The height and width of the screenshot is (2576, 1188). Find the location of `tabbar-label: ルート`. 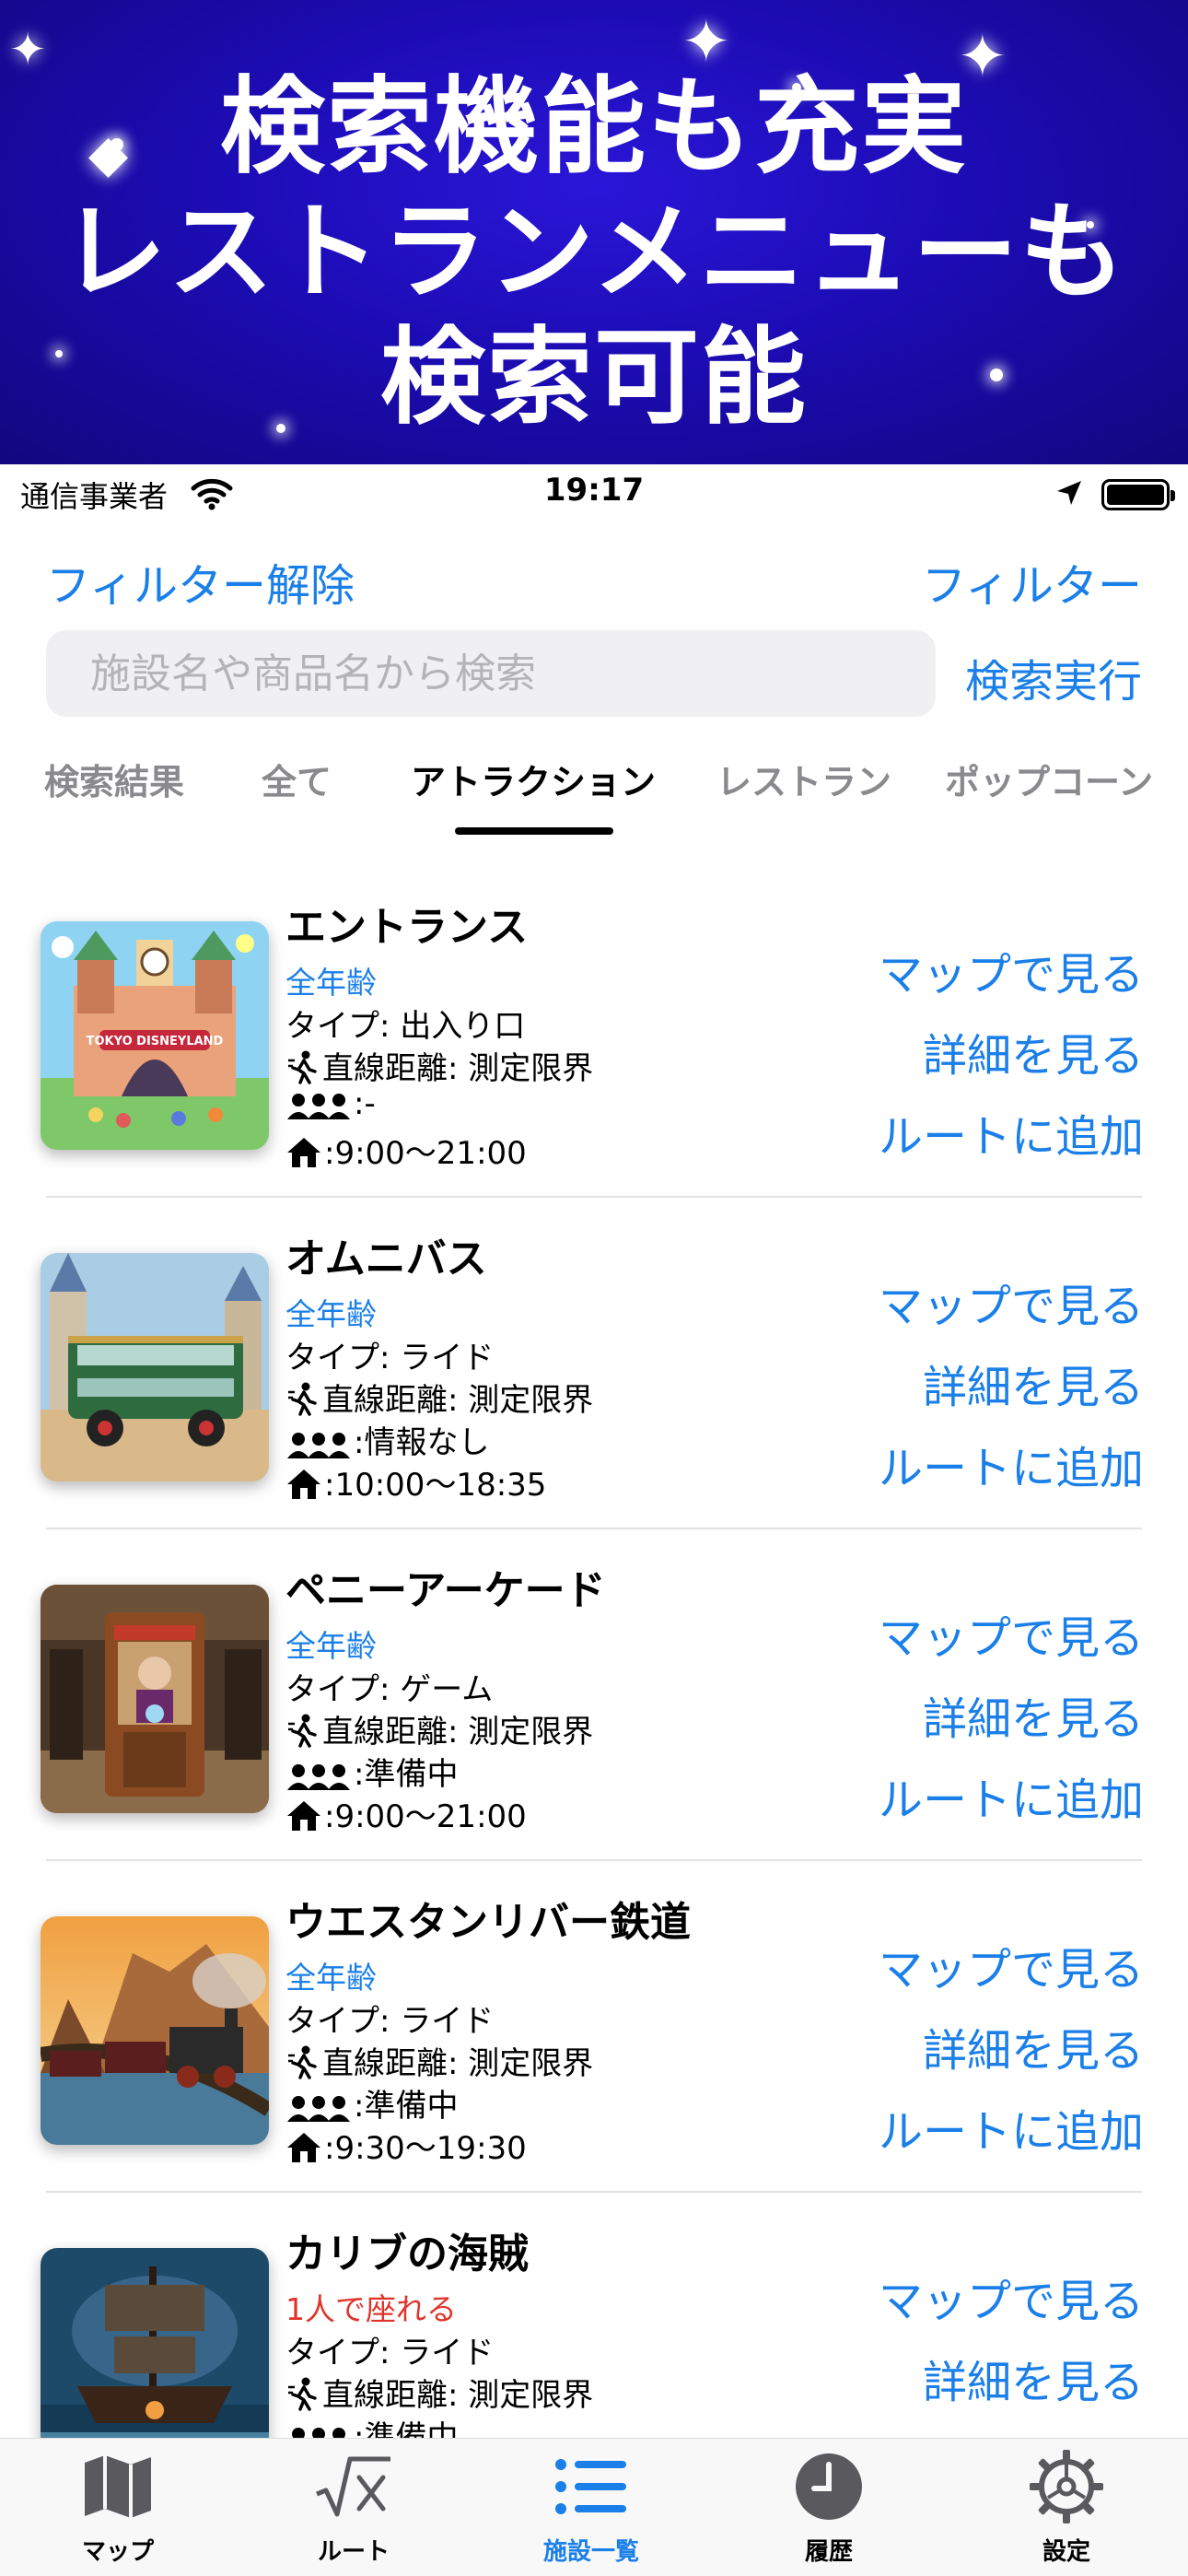

tabbar-label: ルート is located at coordinates (353, 2552).